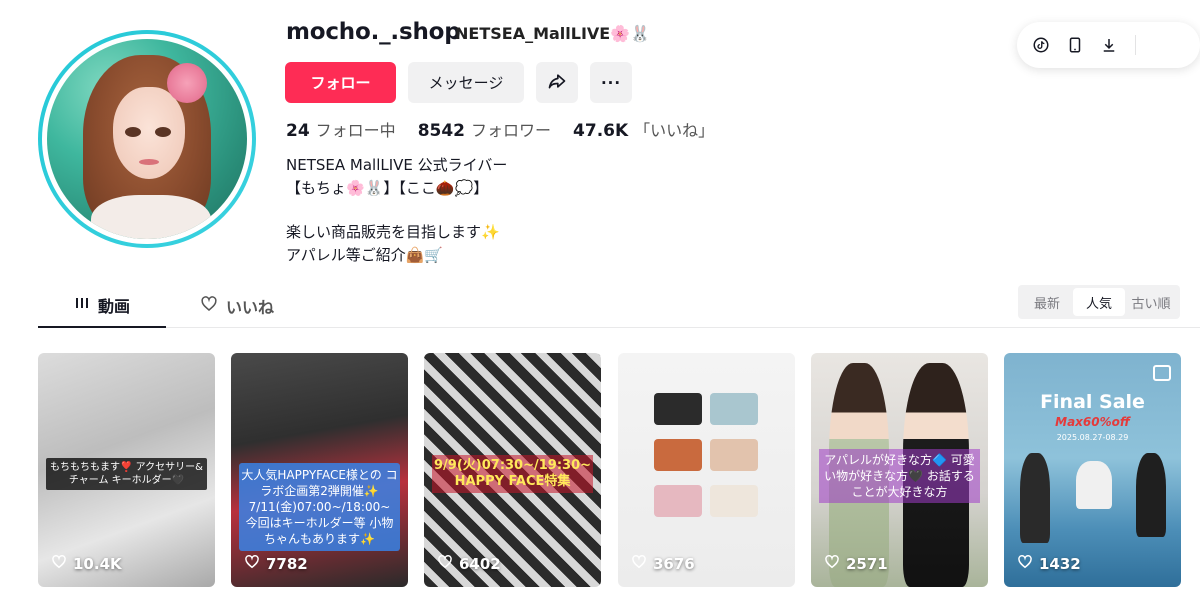 This screenshot has width=1200, height=598. Describe the element at coordinates (1151, 302) in the screenshot. I see `sort-oldest: 古い順` at that location.